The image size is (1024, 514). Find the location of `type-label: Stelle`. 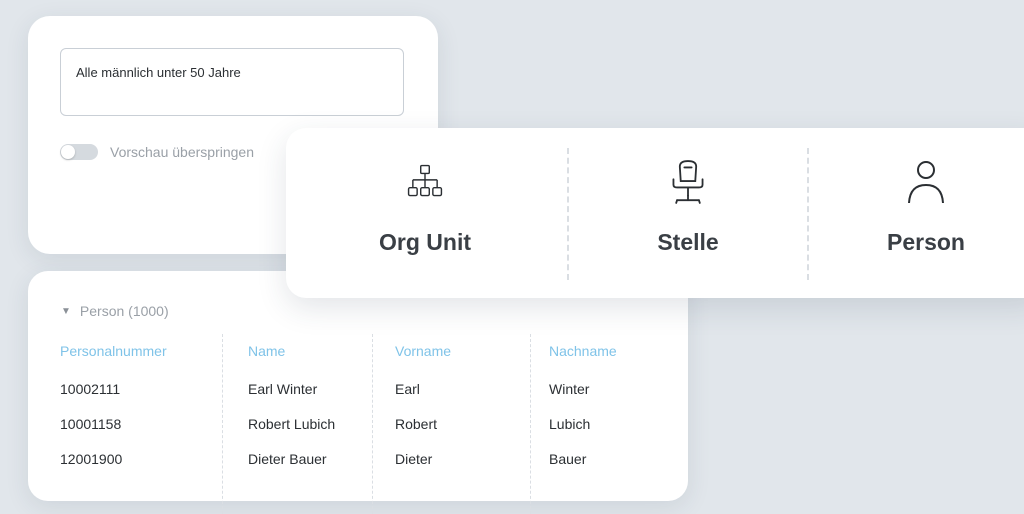

type-label: Stelle is located at coordinates (688, 242).